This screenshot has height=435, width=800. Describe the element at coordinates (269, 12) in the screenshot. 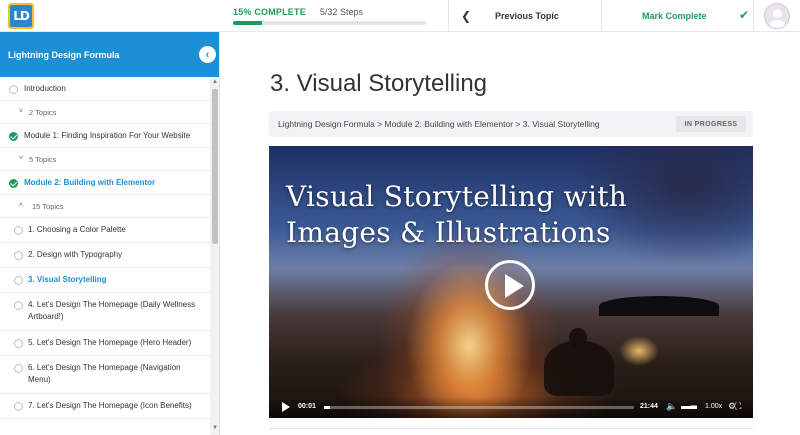

I see `progress-percent: 15% COMPLETE` at that location.